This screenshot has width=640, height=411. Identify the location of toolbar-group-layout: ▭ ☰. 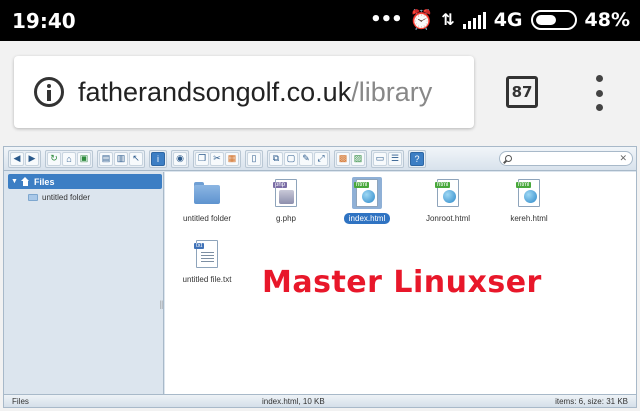
(387, 158).